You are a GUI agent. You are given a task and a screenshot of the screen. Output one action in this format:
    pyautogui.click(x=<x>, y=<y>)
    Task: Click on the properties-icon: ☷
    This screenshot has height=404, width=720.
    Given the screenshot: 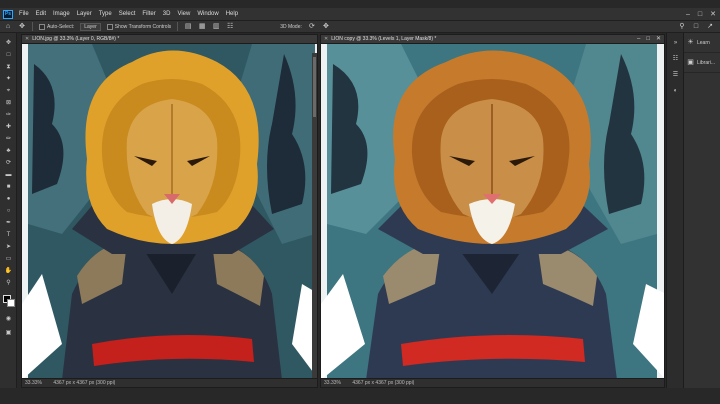 What is the action you would take?
    pyautogui.click(x=675, y=59)
    